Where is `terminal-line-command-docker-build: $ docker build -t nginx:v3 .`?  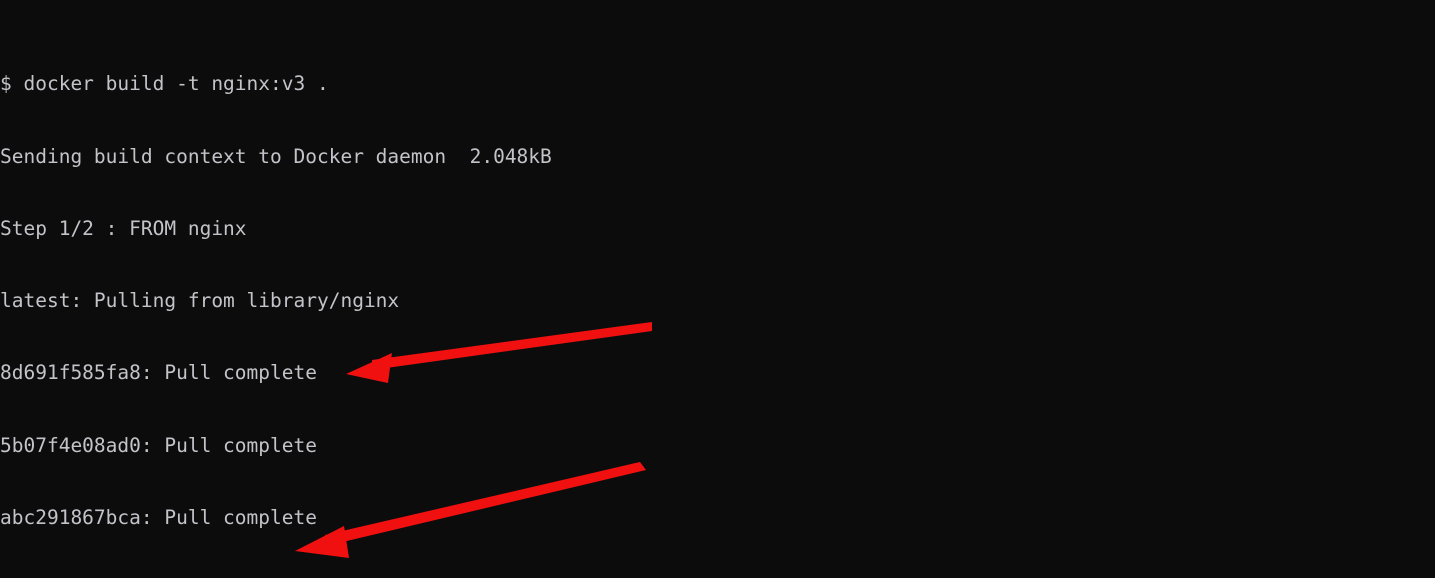
terminal-line-command-docker-build: $ docker build -t nginx:v3 . is located at coordinates (164, 84).